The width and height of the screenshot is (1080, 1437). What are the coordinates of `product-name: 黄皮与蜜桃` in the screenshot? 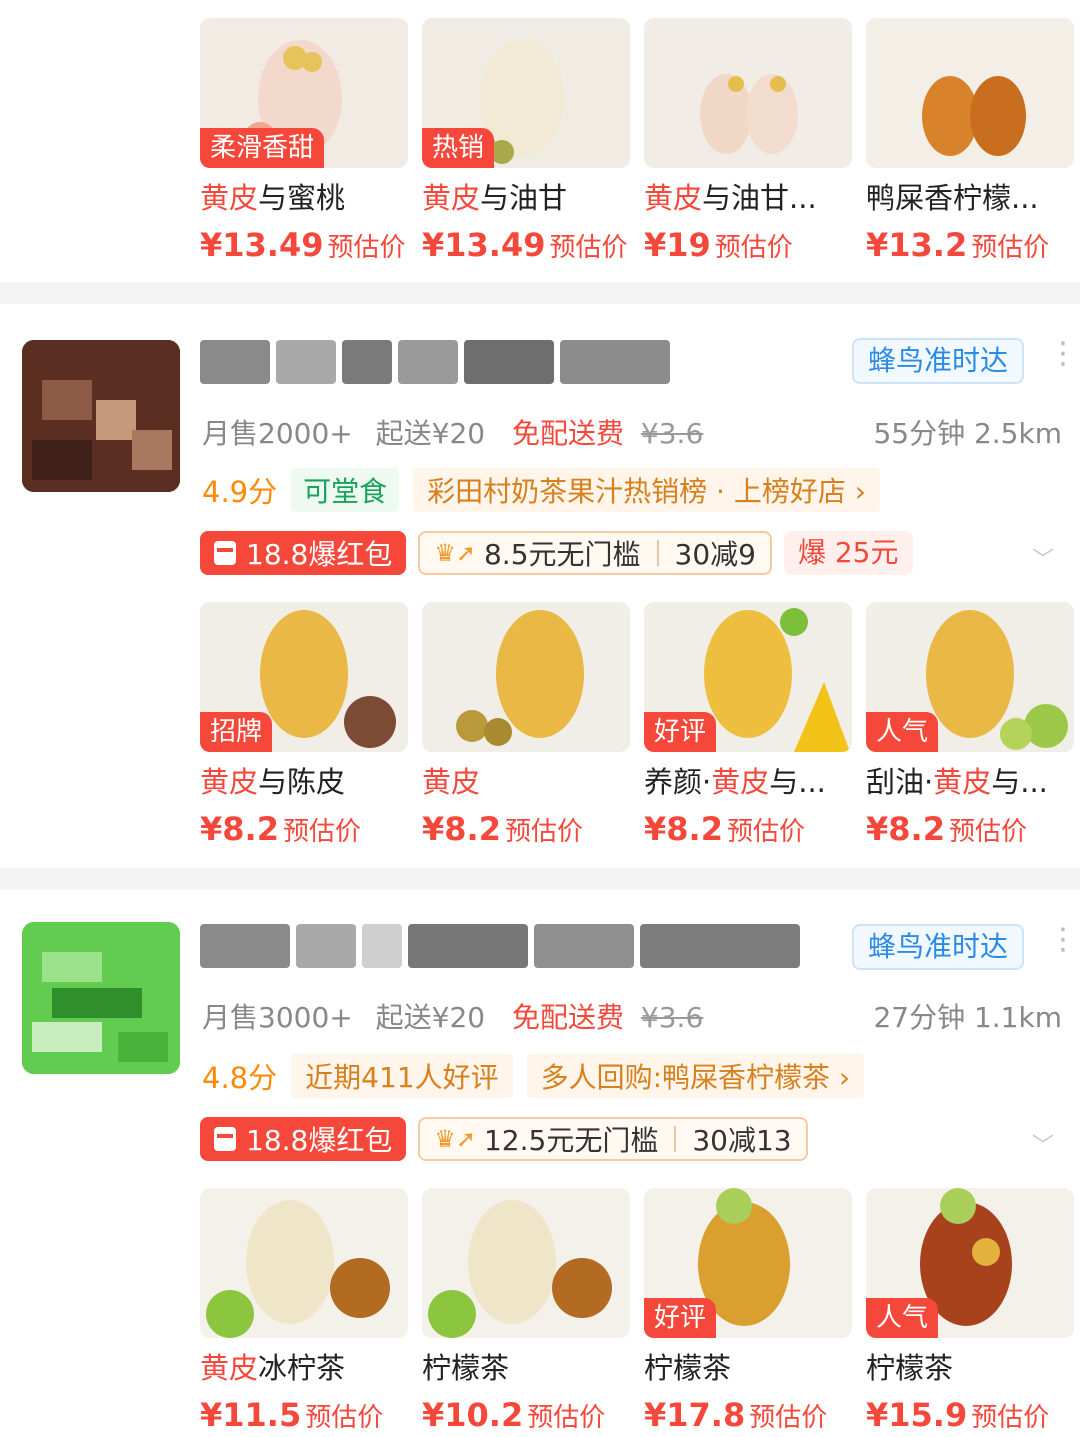 It's located at (273, 198).